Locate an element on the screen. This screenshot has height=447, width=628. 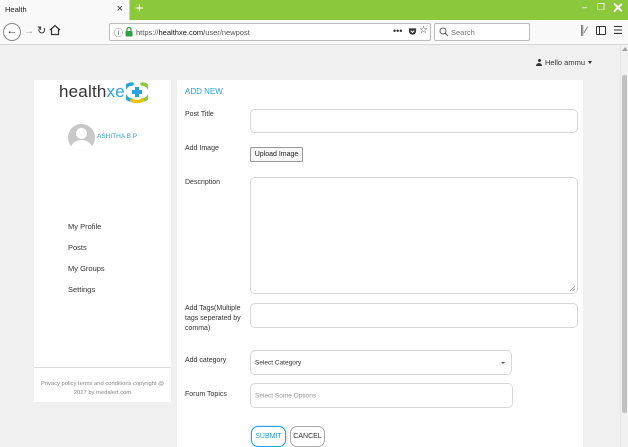
post-title-input is located at coordinates (414, 121).